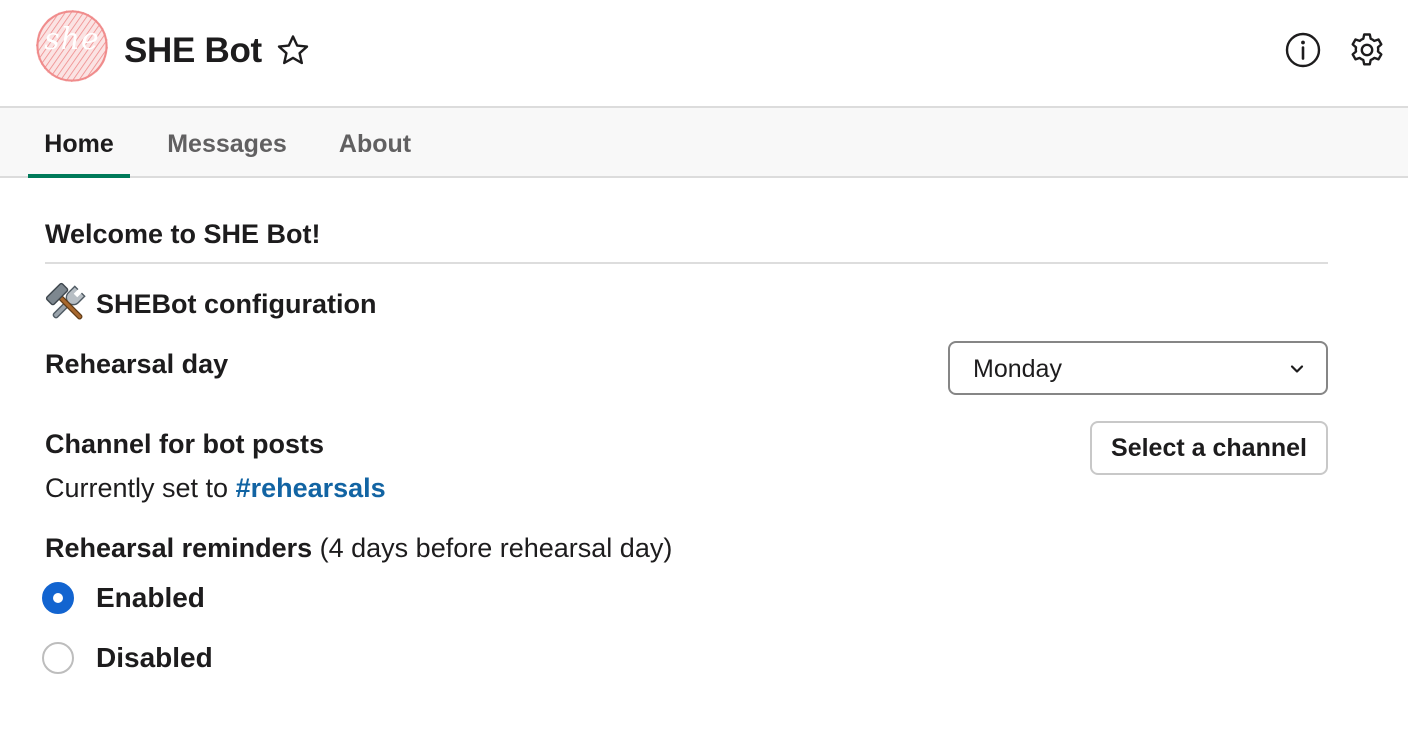 The image size is (1408, 756). I want to click on select-channel-button: Select a channel, so click(1209, 448).